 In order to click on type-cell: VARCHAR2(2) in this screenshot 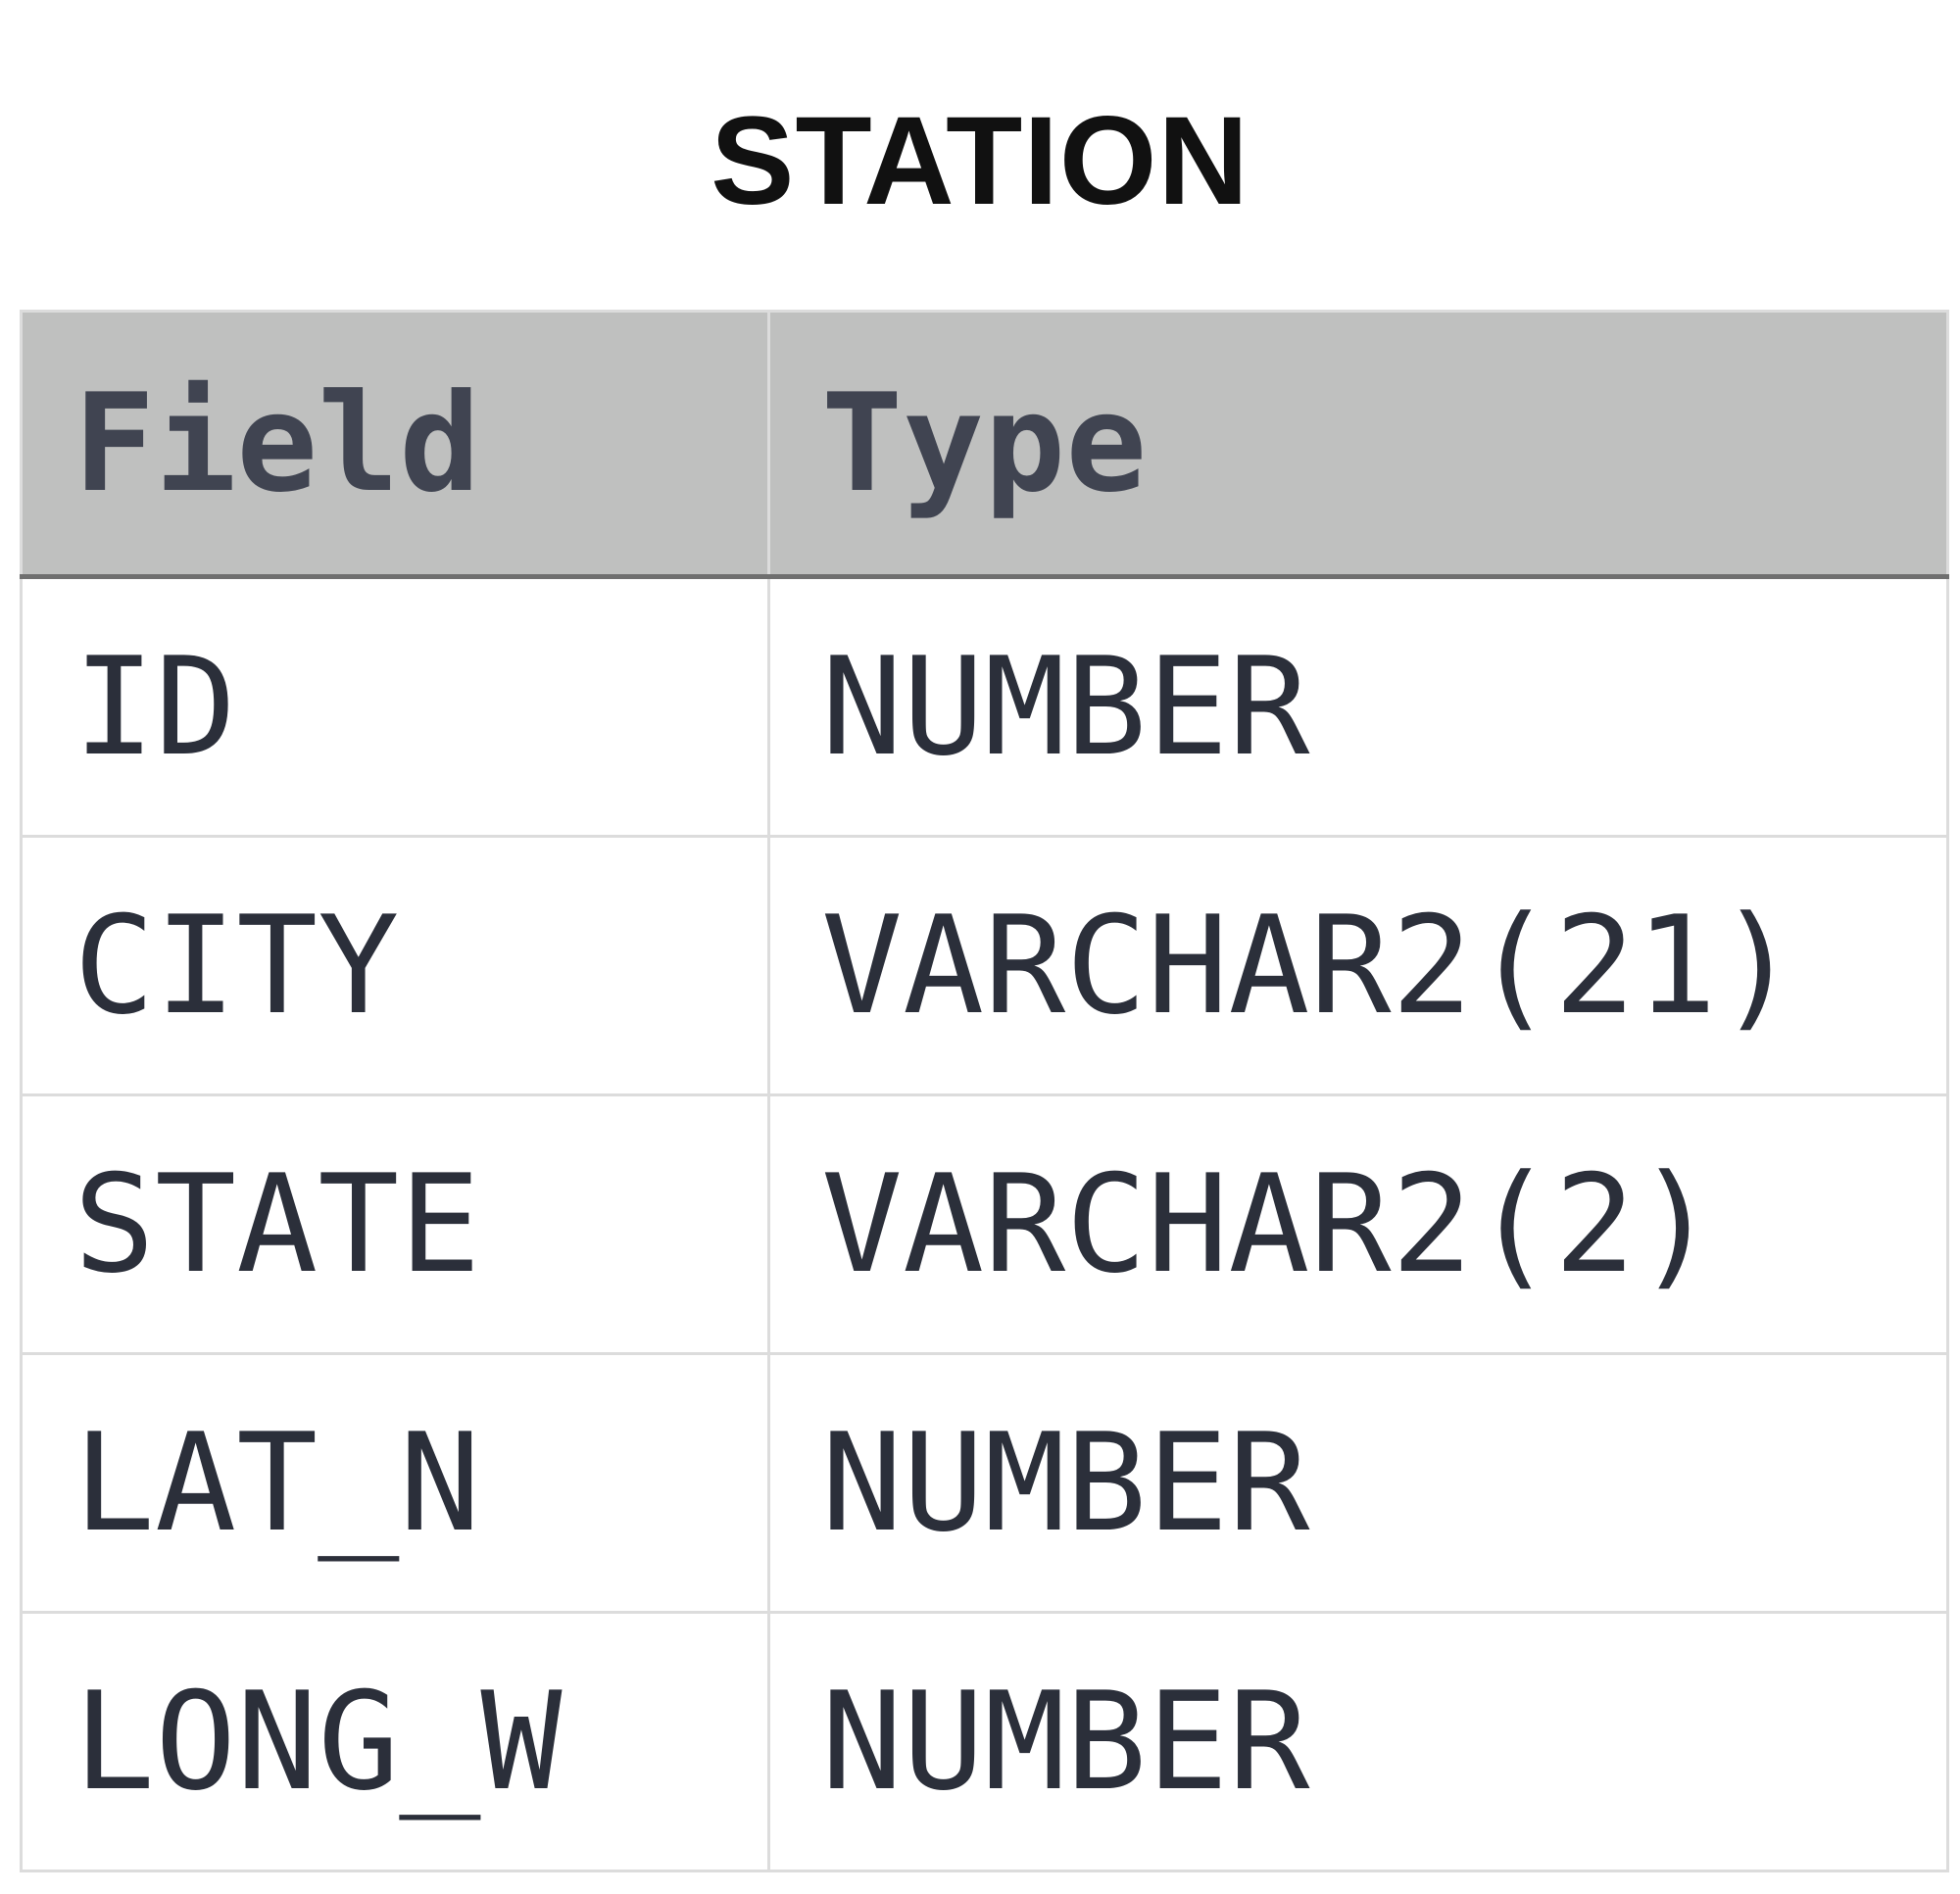, I will do `click(1358, 1224)`.